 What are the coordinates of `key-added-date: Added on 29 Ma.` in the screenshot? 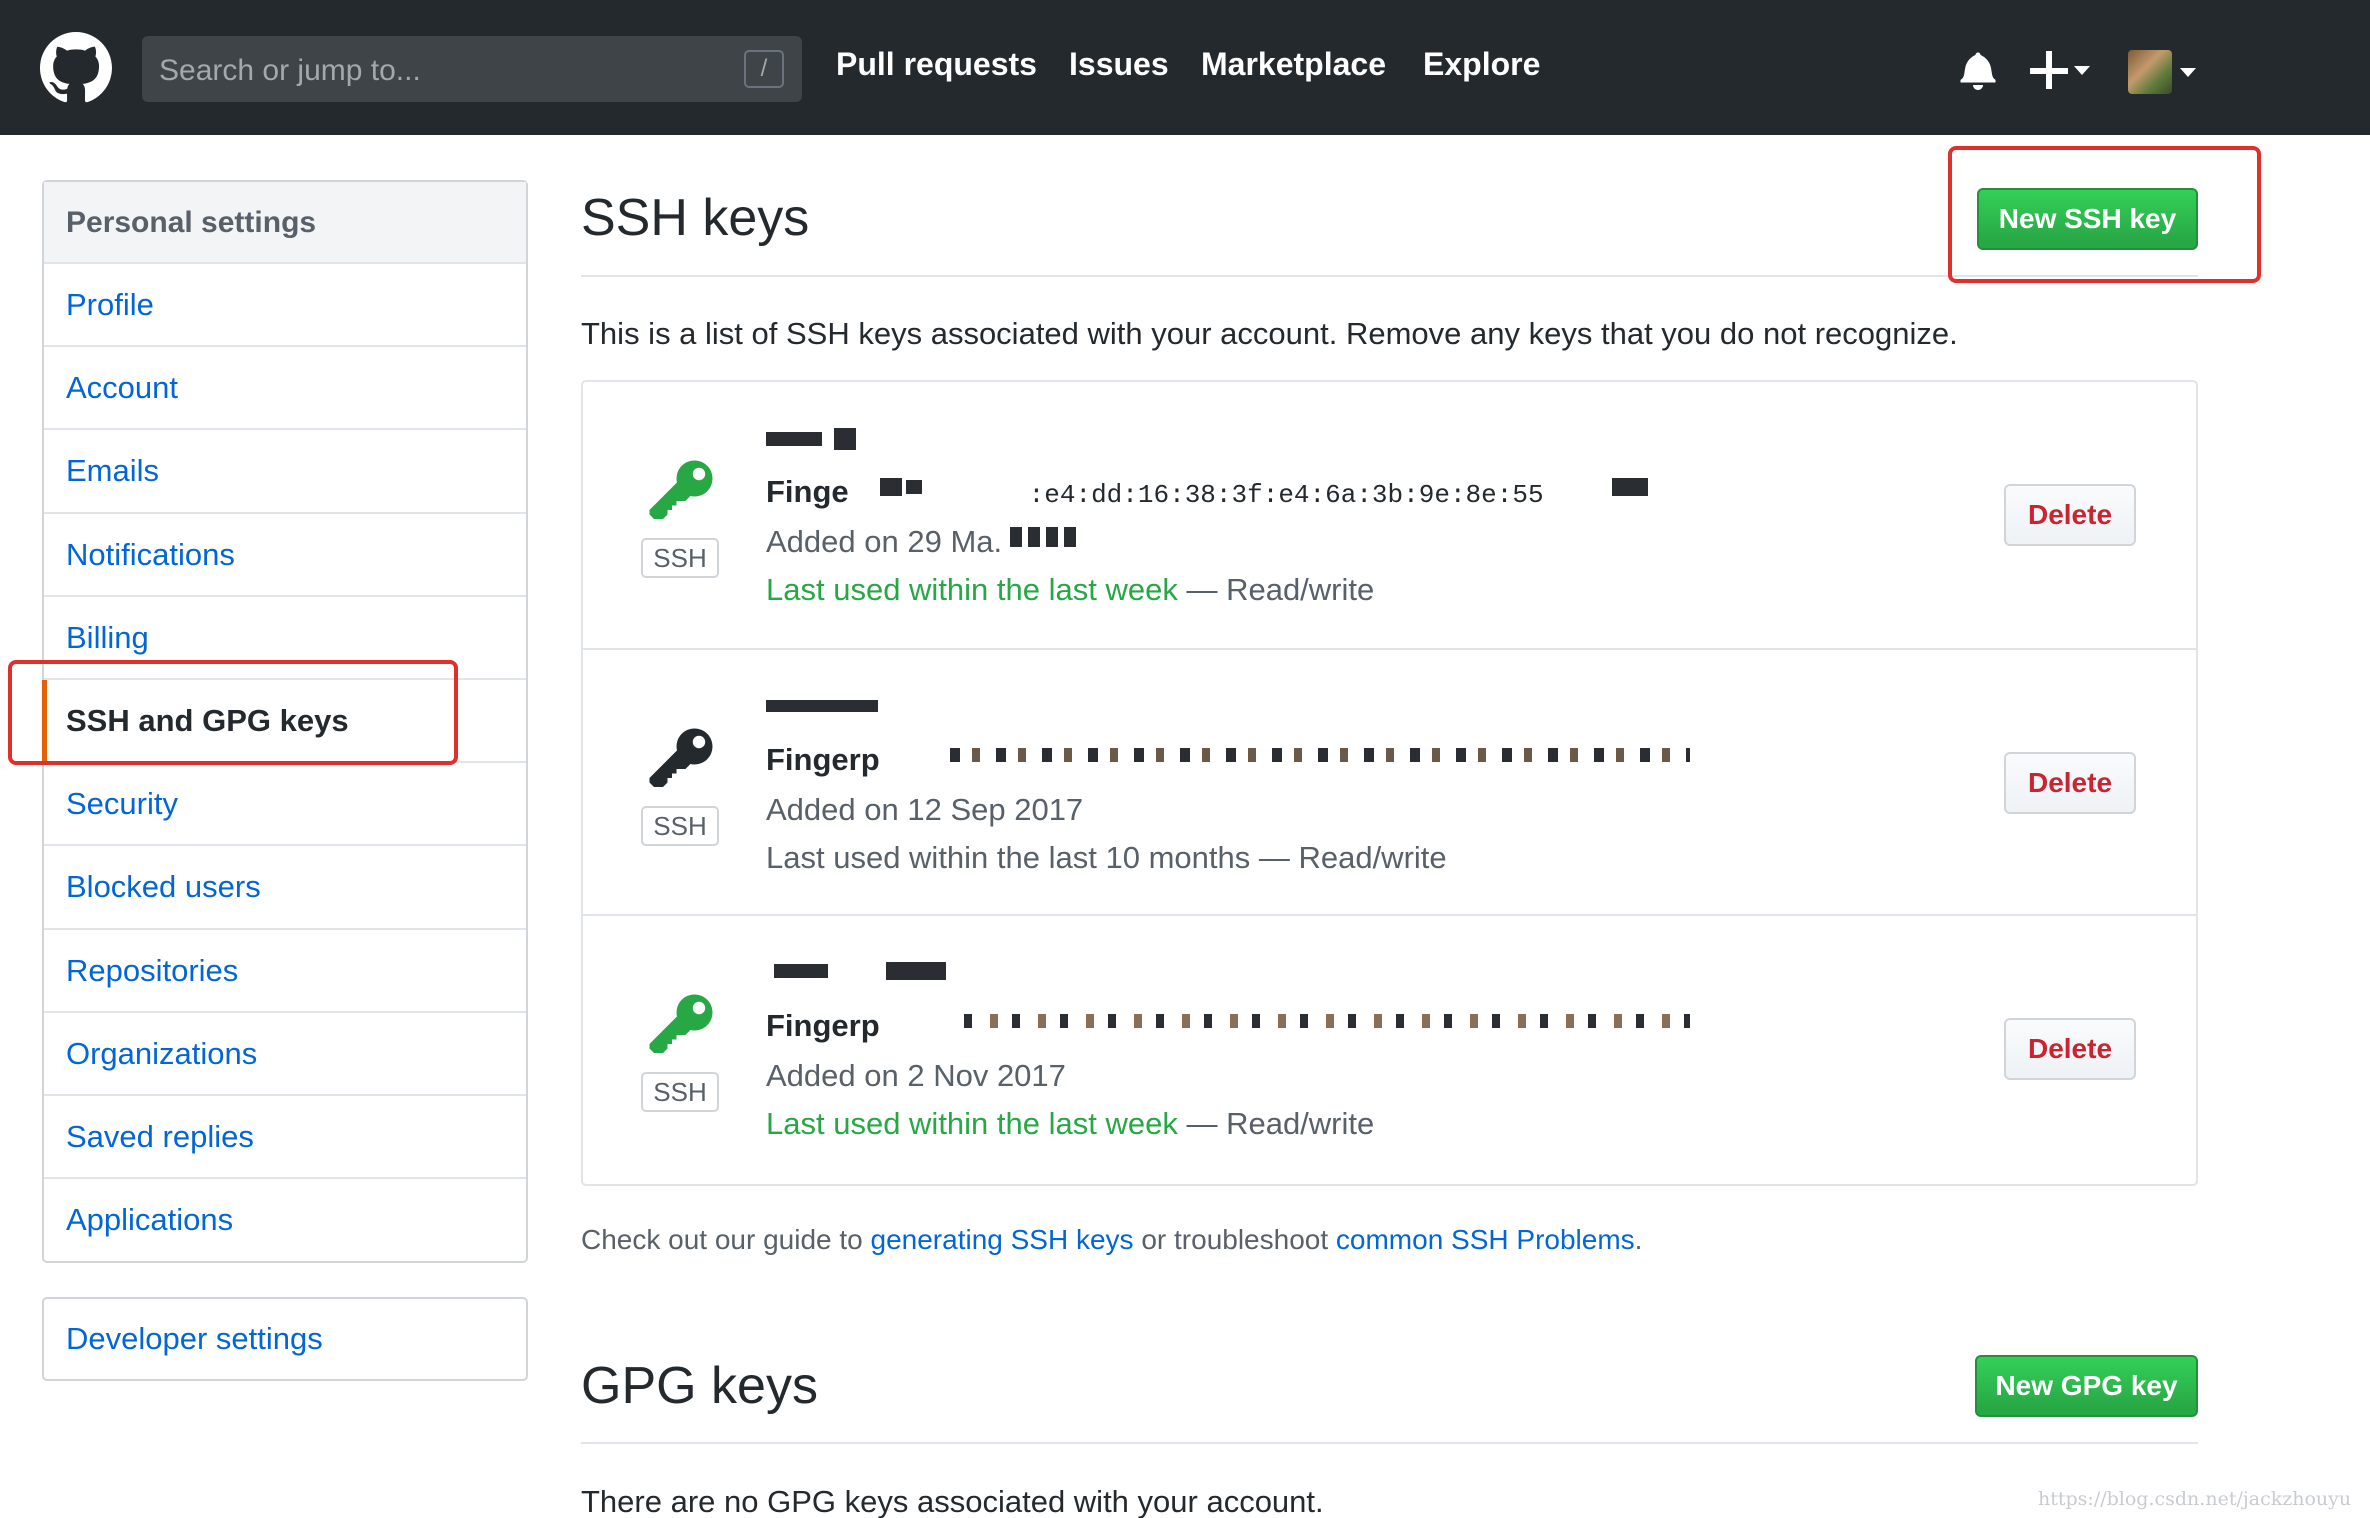 It's located at (884, 541).